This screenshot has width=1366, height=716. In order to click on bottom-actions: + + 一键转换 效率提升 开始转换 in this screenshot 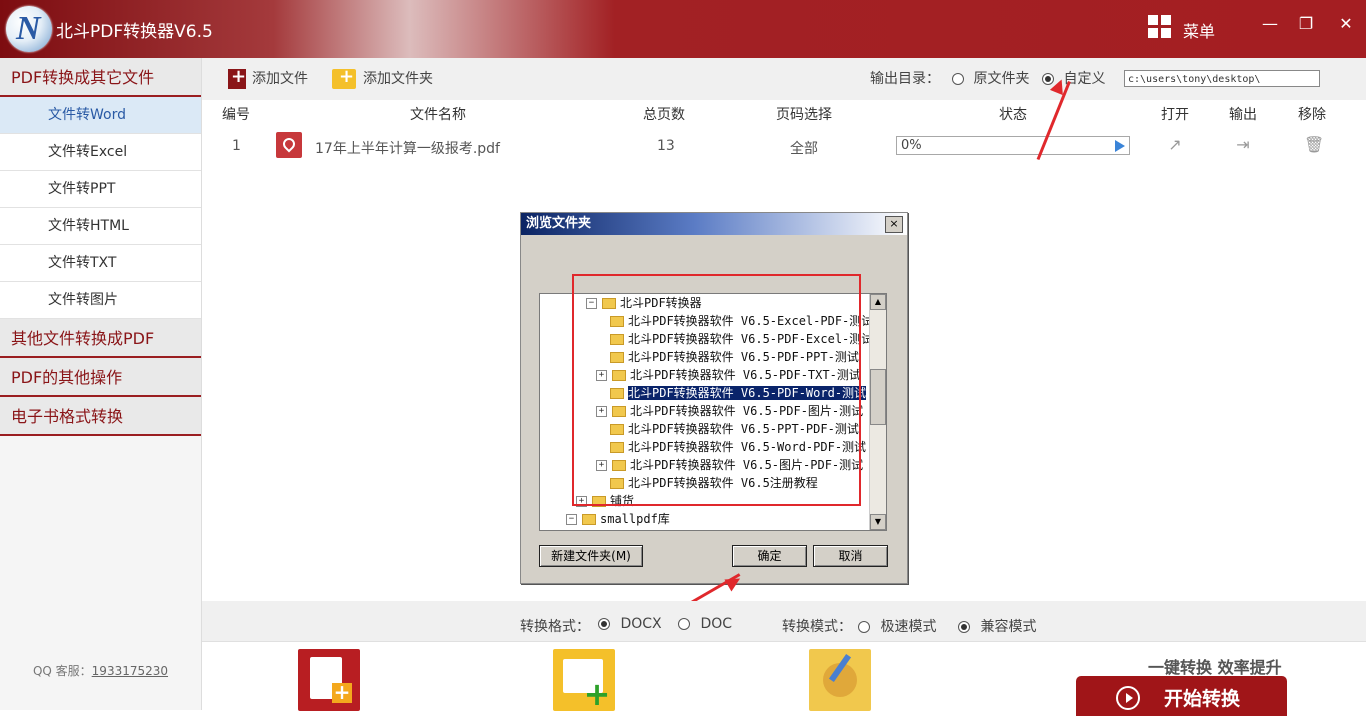, I will do `click(784, 678)`.